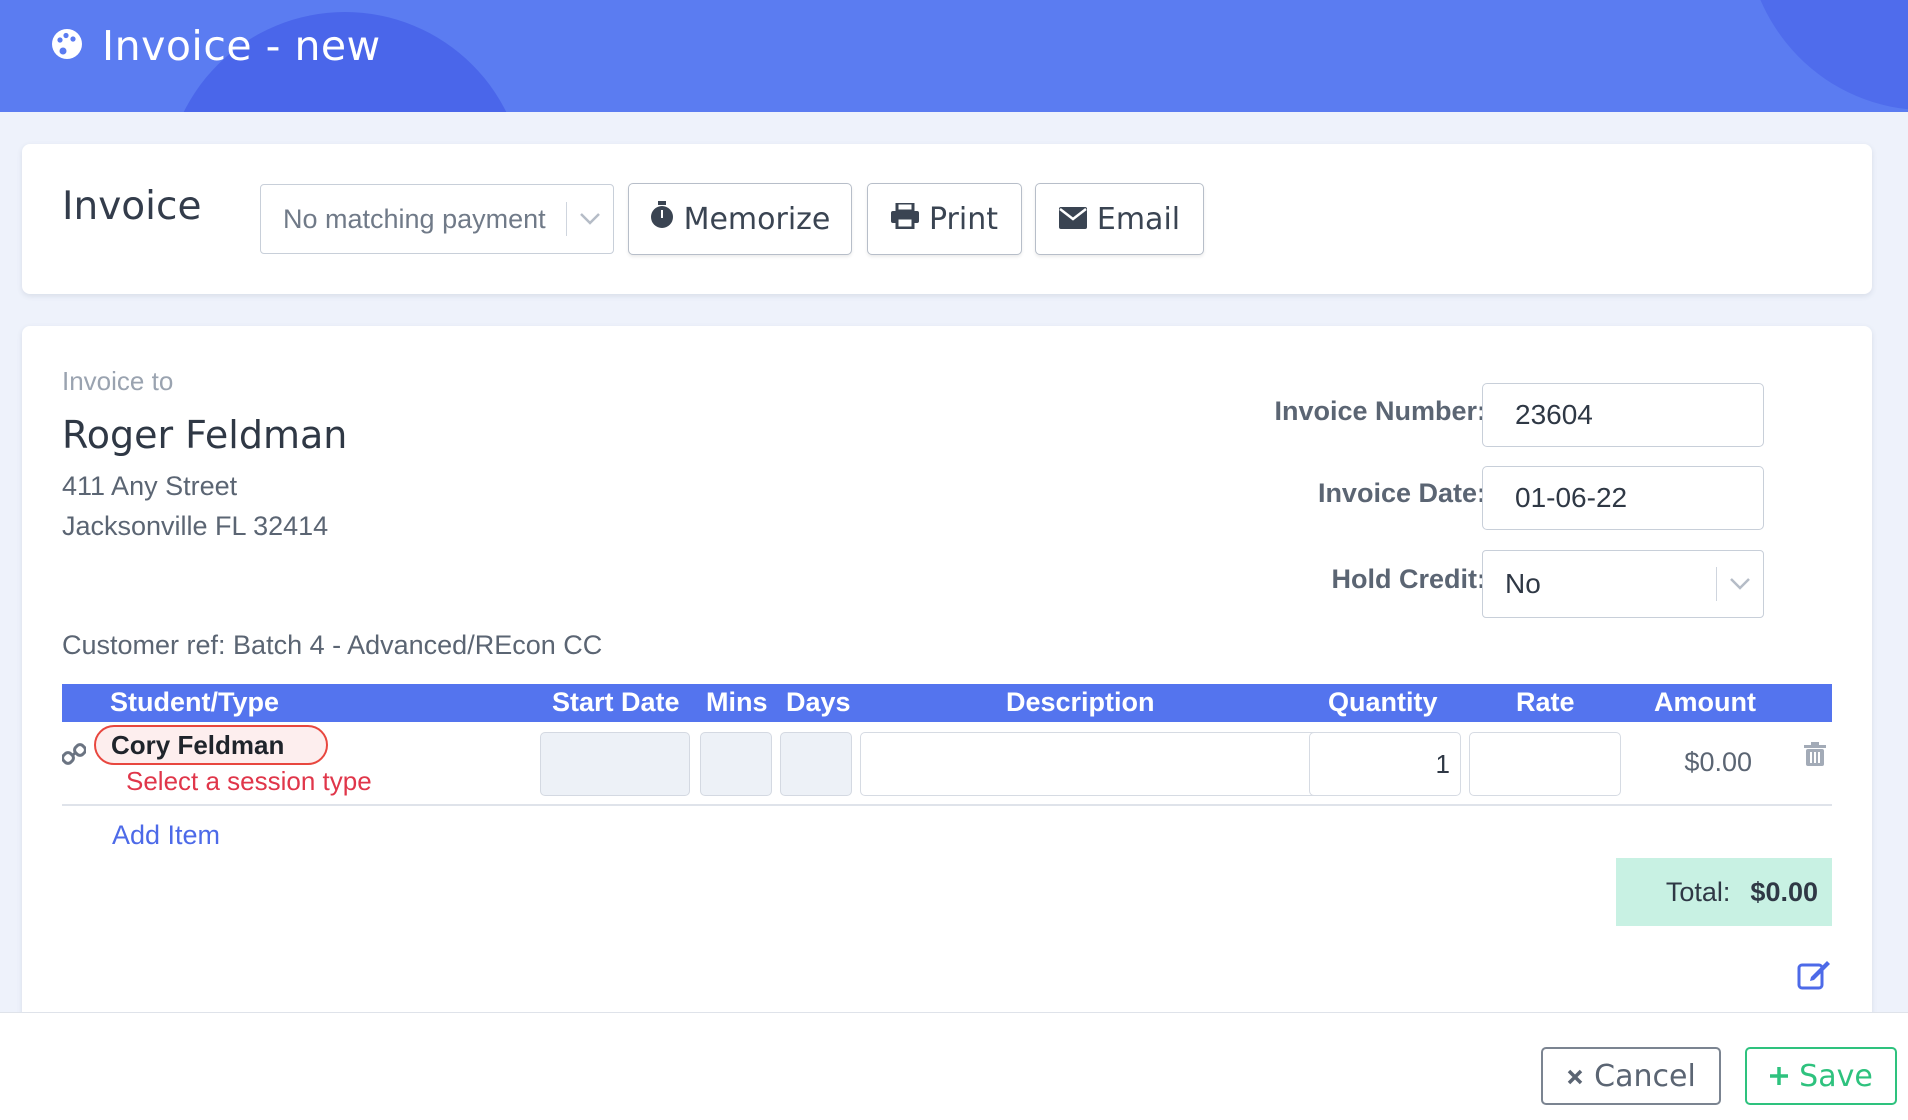  I want to click on cancel-label: Cancel, so click(1645, 1076).